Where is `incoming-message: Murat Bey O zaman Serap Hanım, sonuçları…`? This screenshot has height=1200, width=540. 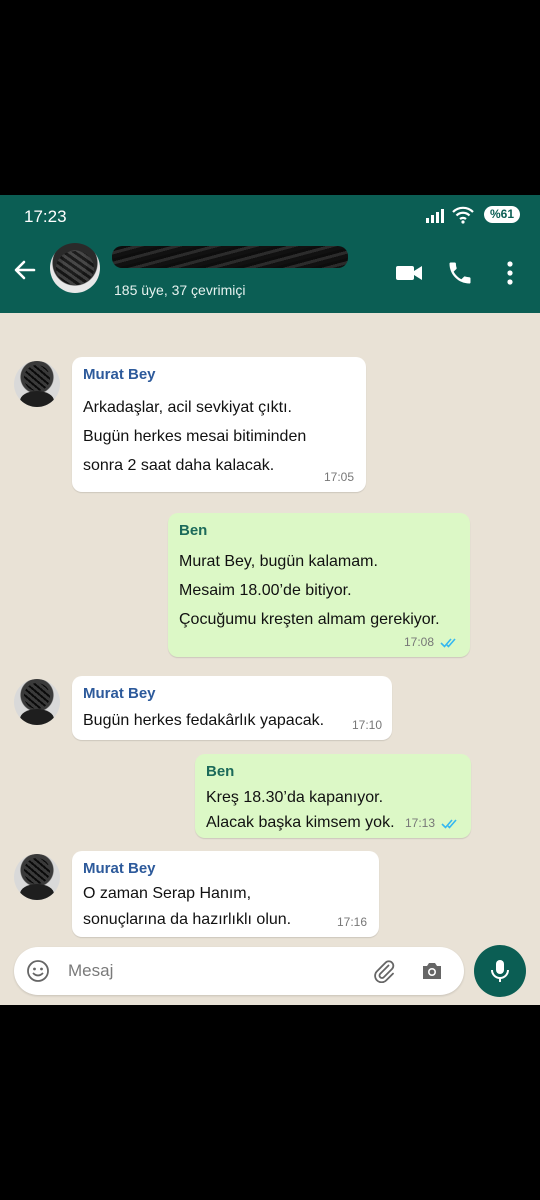 incoming-message: Murat Bey O zaman Serap Hanım, sonuçları… is located at coordinates (225, 894).